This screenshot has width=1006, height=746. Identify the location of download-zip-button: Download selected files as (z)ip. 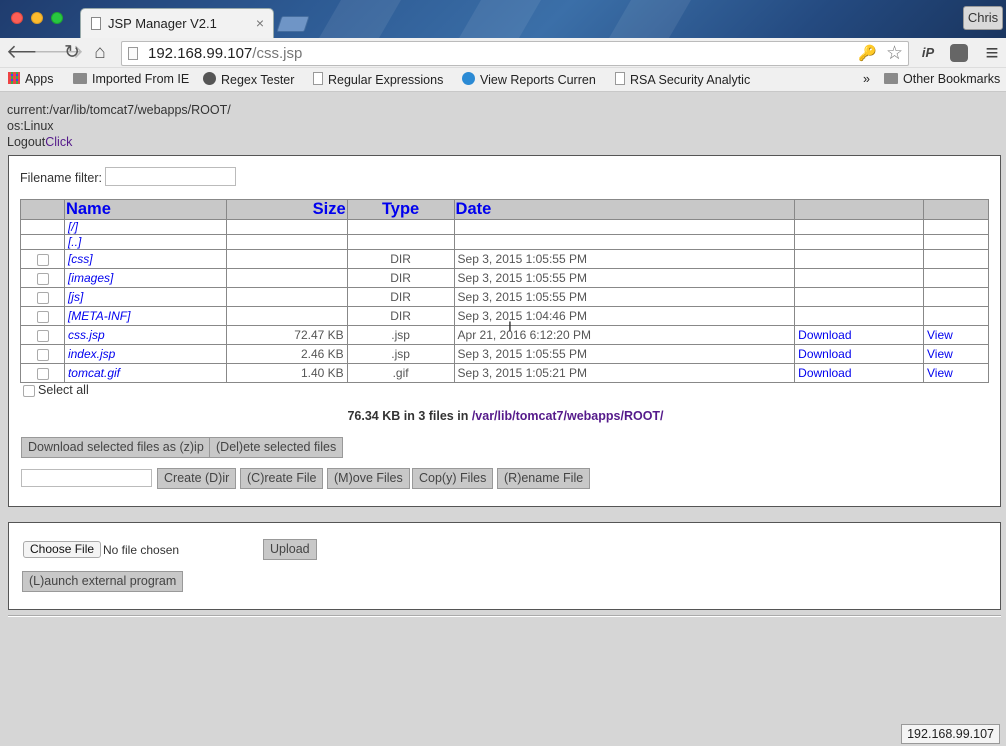
(116, 447).